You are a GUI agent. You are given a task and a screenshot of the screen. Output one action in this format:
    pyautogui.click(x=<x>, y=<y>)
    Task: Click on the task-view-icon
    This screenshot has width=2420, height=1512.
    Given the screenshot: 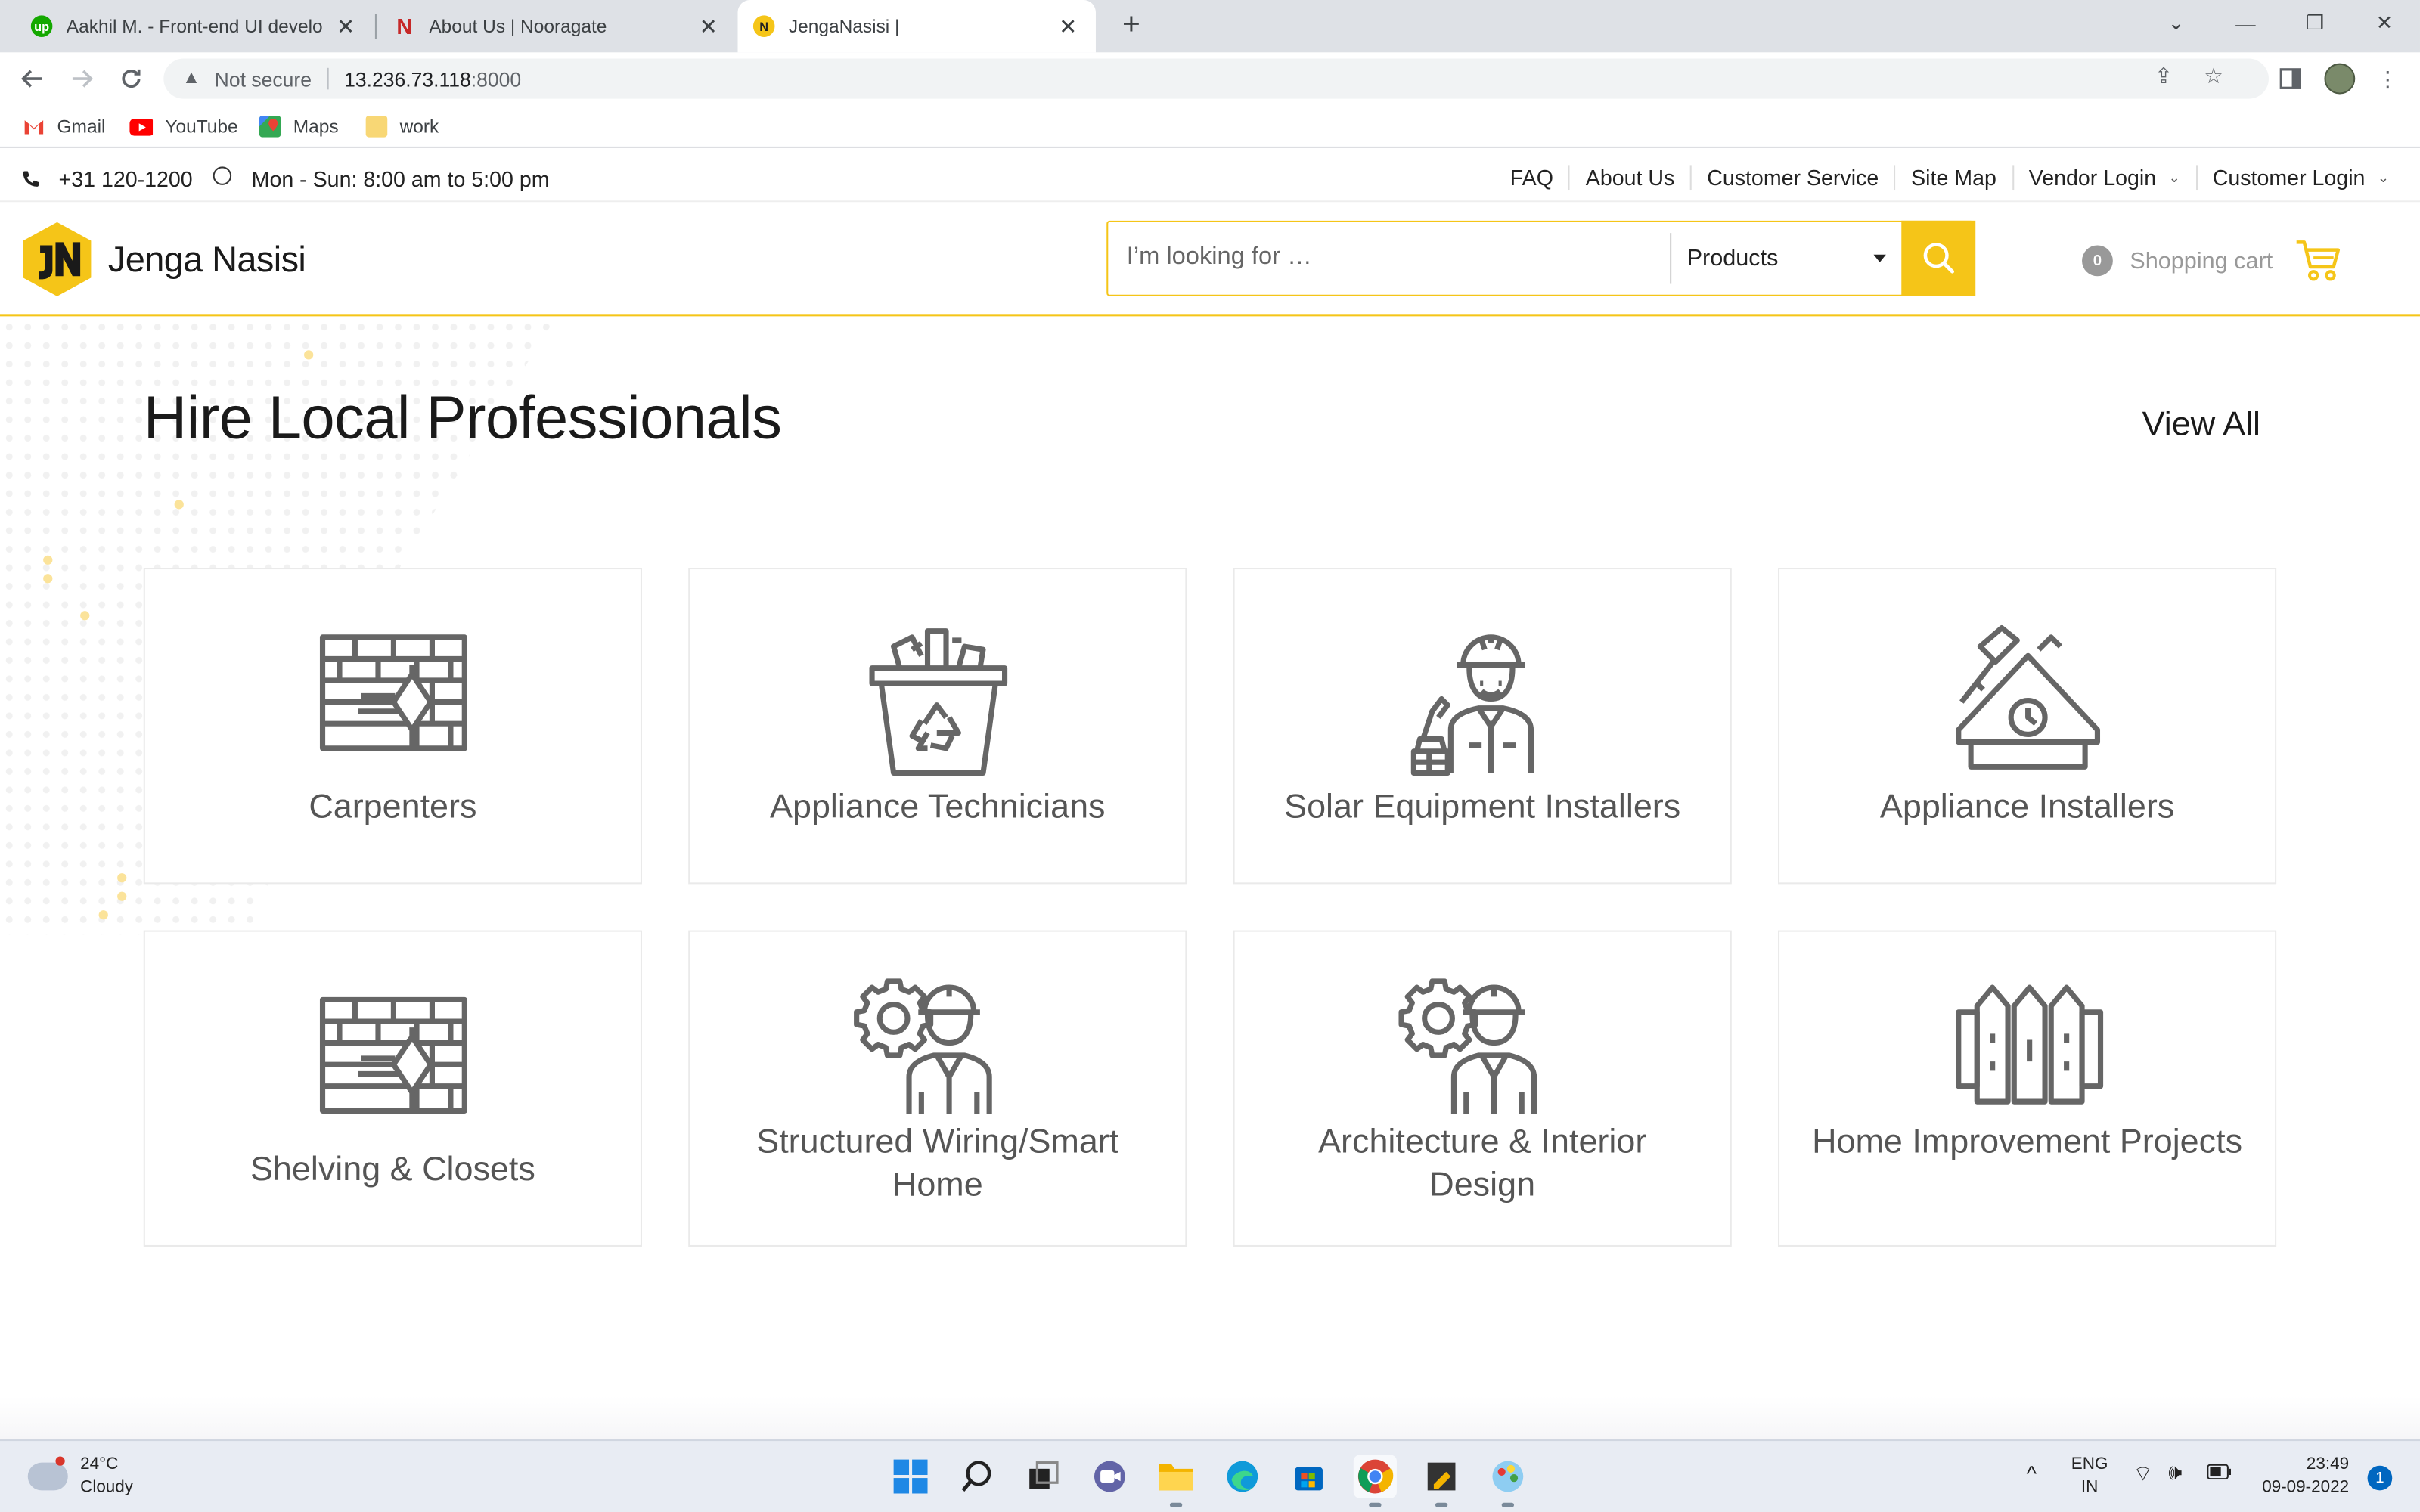 What is the action you would take?
    pyautogui.click(x=1043, y=1476)
    